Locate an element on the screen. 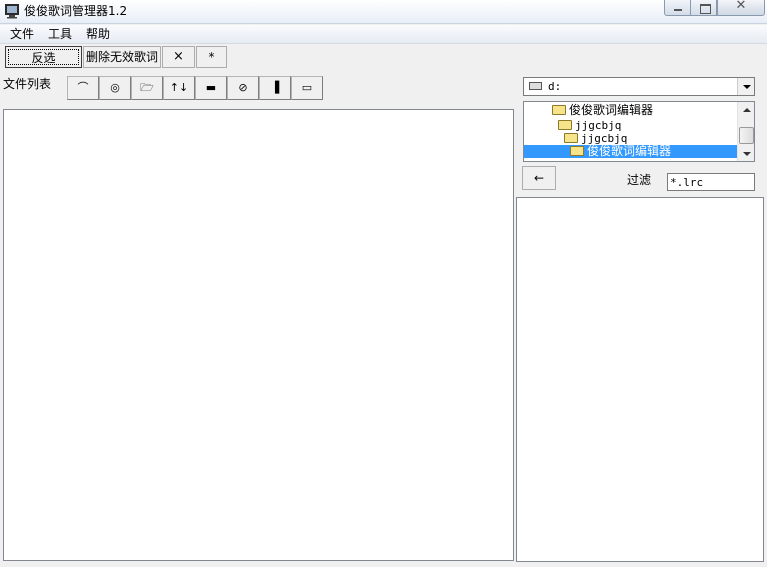 This screenshot has height=567, width=767. eye-button: ⊘ is located at coordinates (243, 88).